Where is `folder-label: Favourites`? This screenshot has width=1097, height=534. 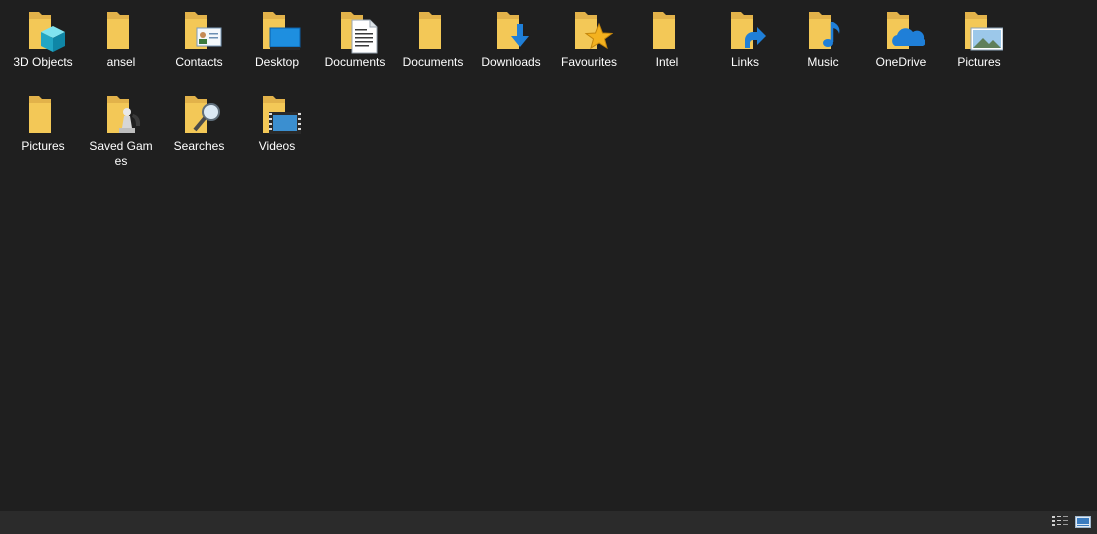
folder-label: Favourites is located at coordinates (589, 62).